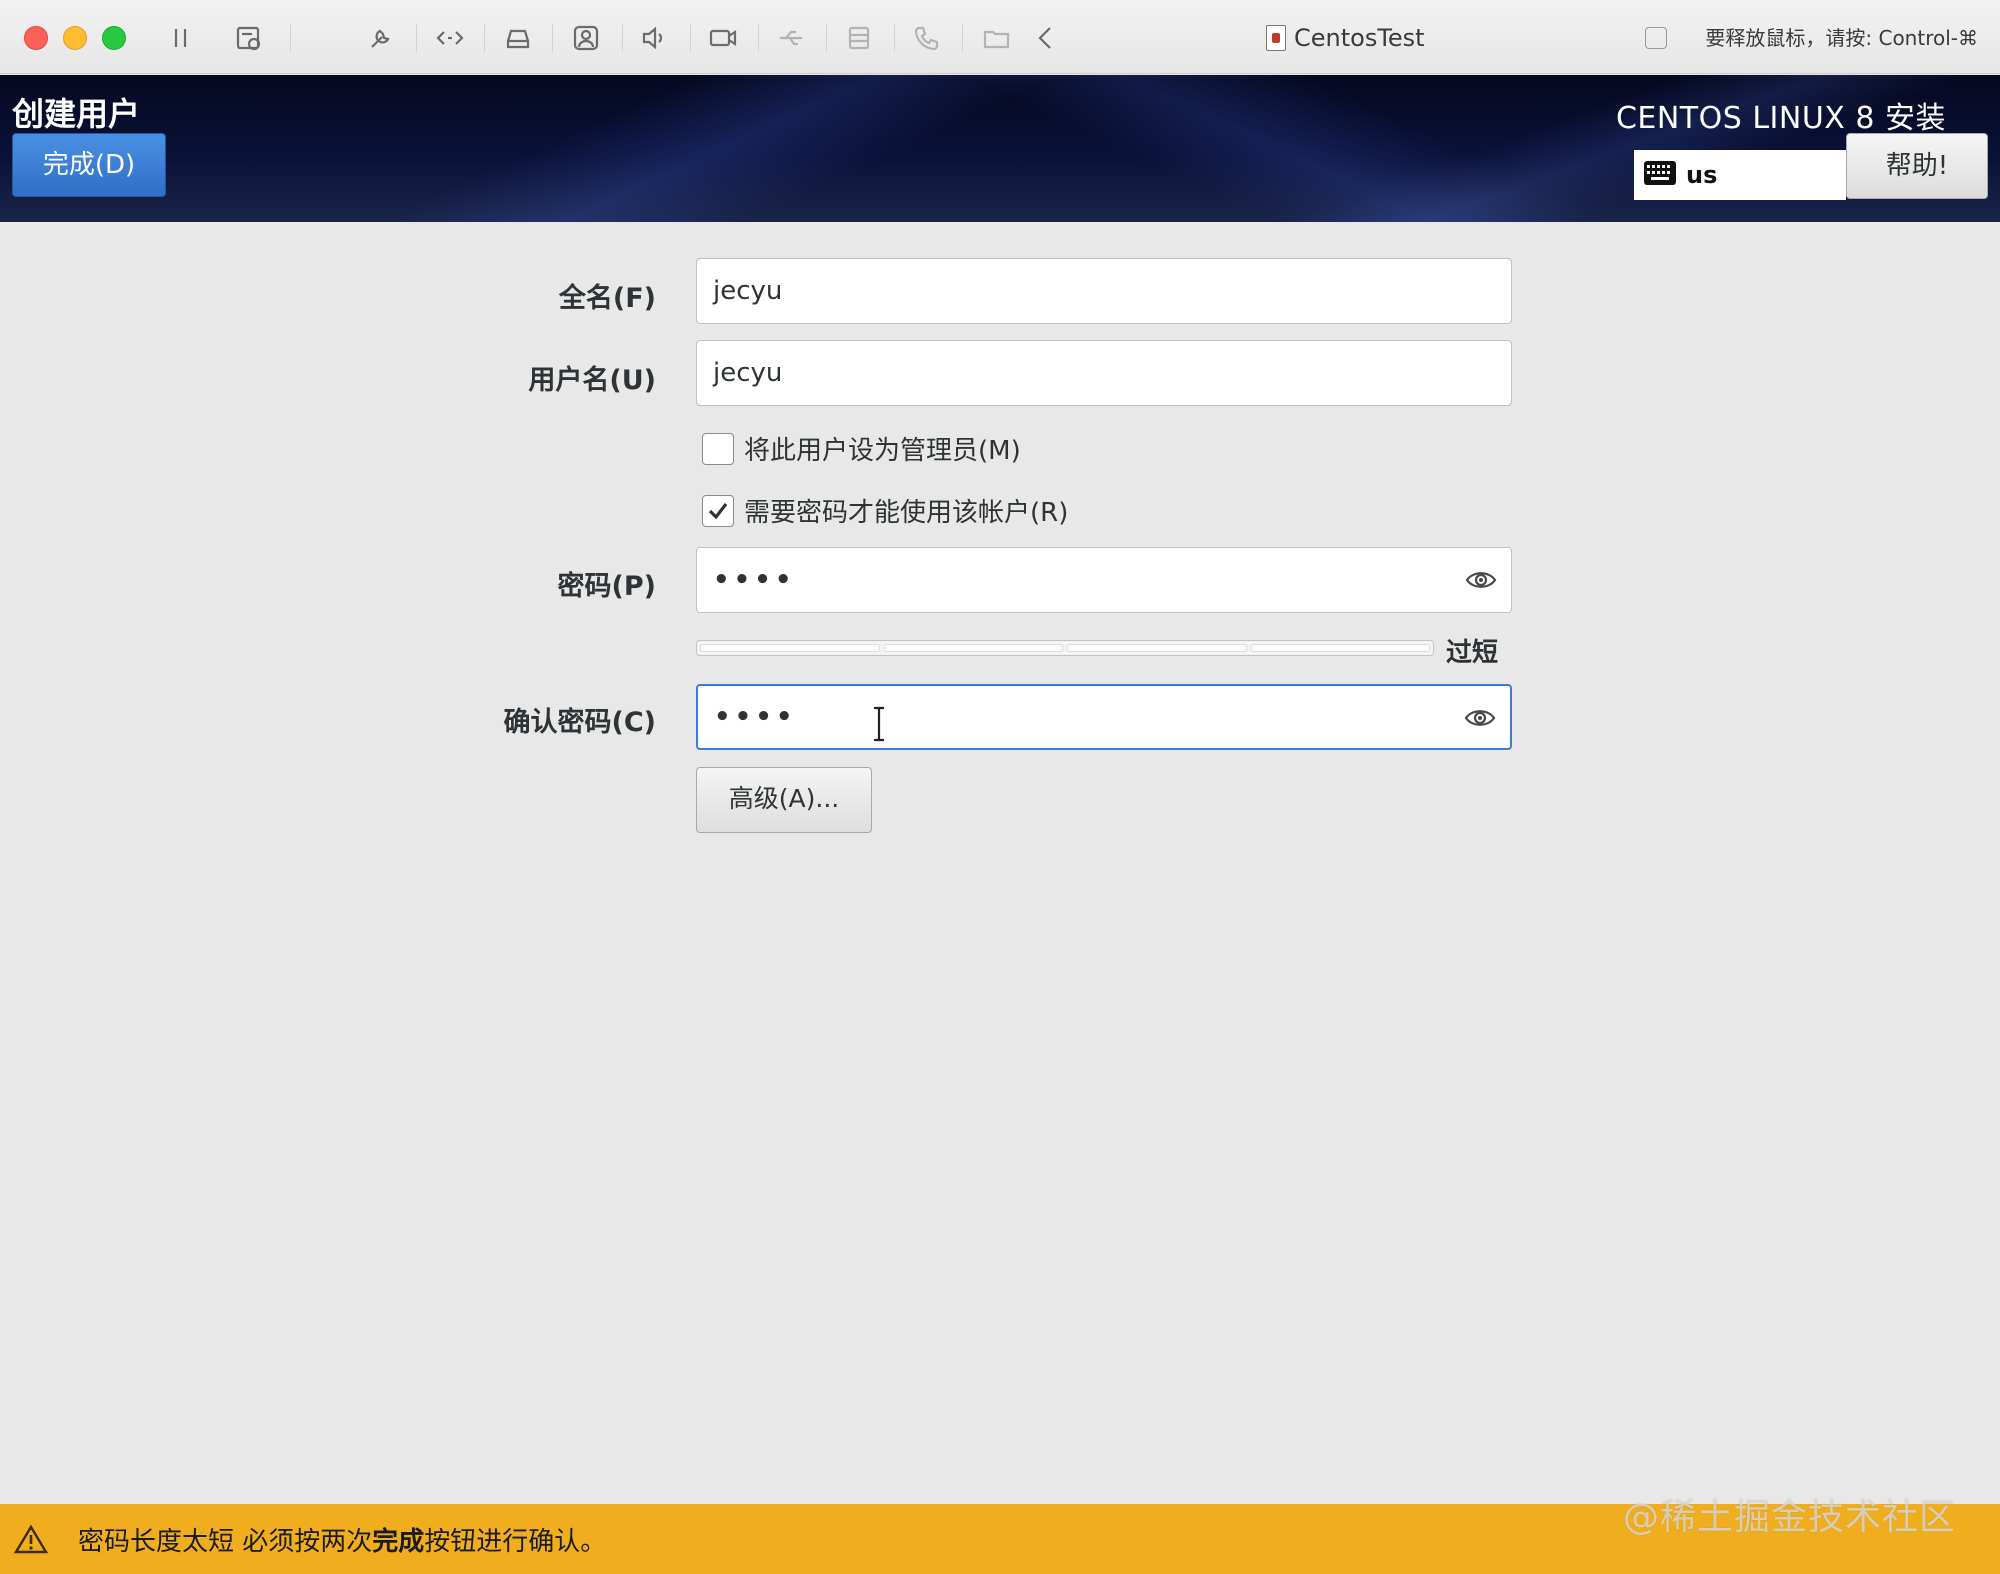 This screenshot has width=2000, height=1574. What do you see at coordinates (1000, 148) in the screenshot?
I see `installer-header: 创建用户 完成(D) CENTOS LINUX 8 安装 us 帮助!` at bounding box center [1000, 148].